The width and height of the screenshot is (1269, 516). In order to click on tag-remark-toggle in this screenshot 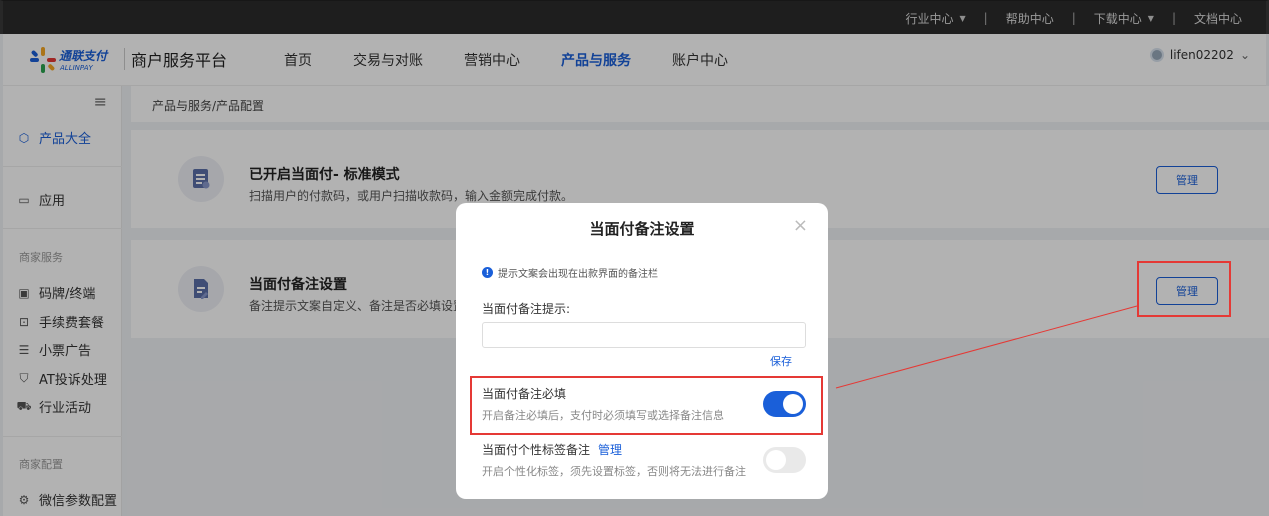, I will do `click(784, 460)`.